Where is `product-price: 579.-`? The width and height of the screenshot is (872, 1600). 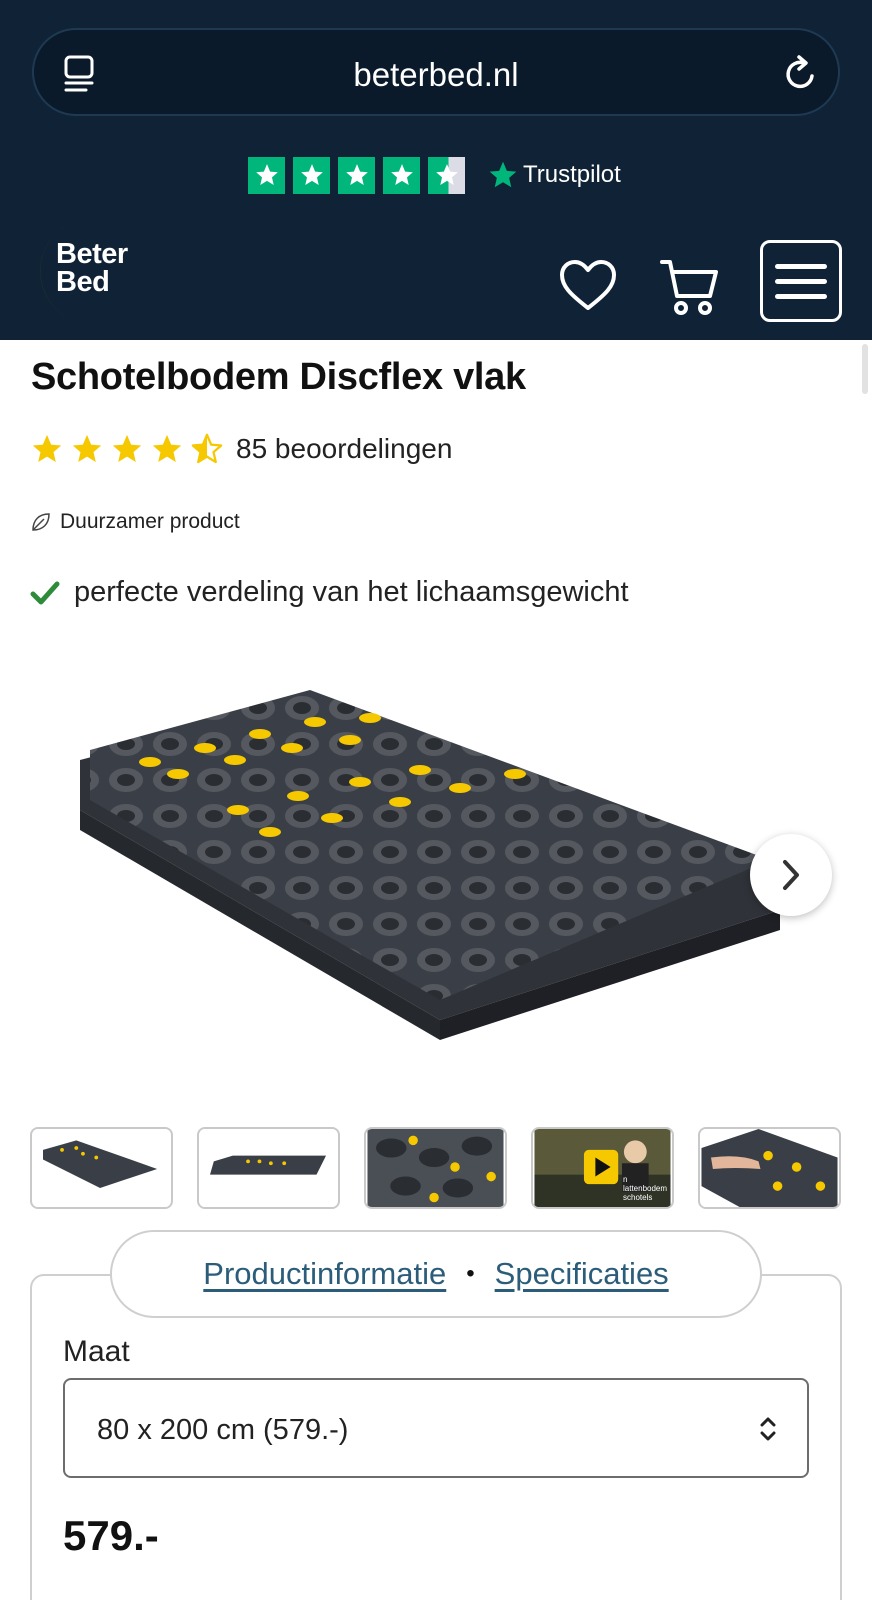
product-price: 579.- is located at coordinates (111, 1535).